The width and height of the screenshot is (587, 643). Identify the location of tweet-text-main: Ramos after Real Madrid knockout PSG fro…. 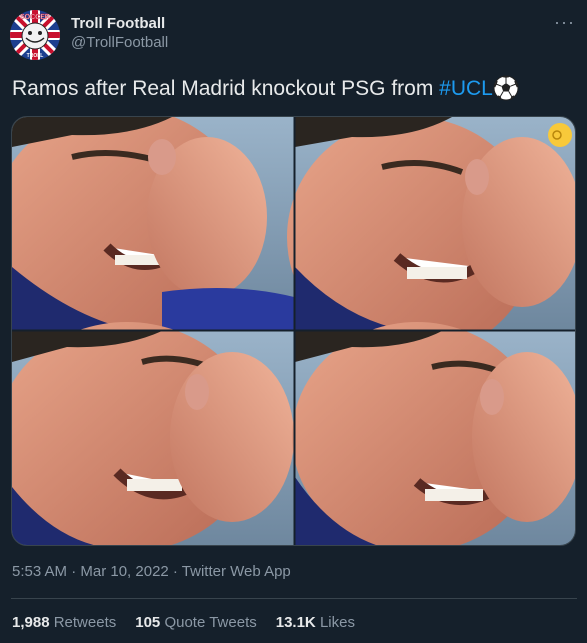
(226, 88).